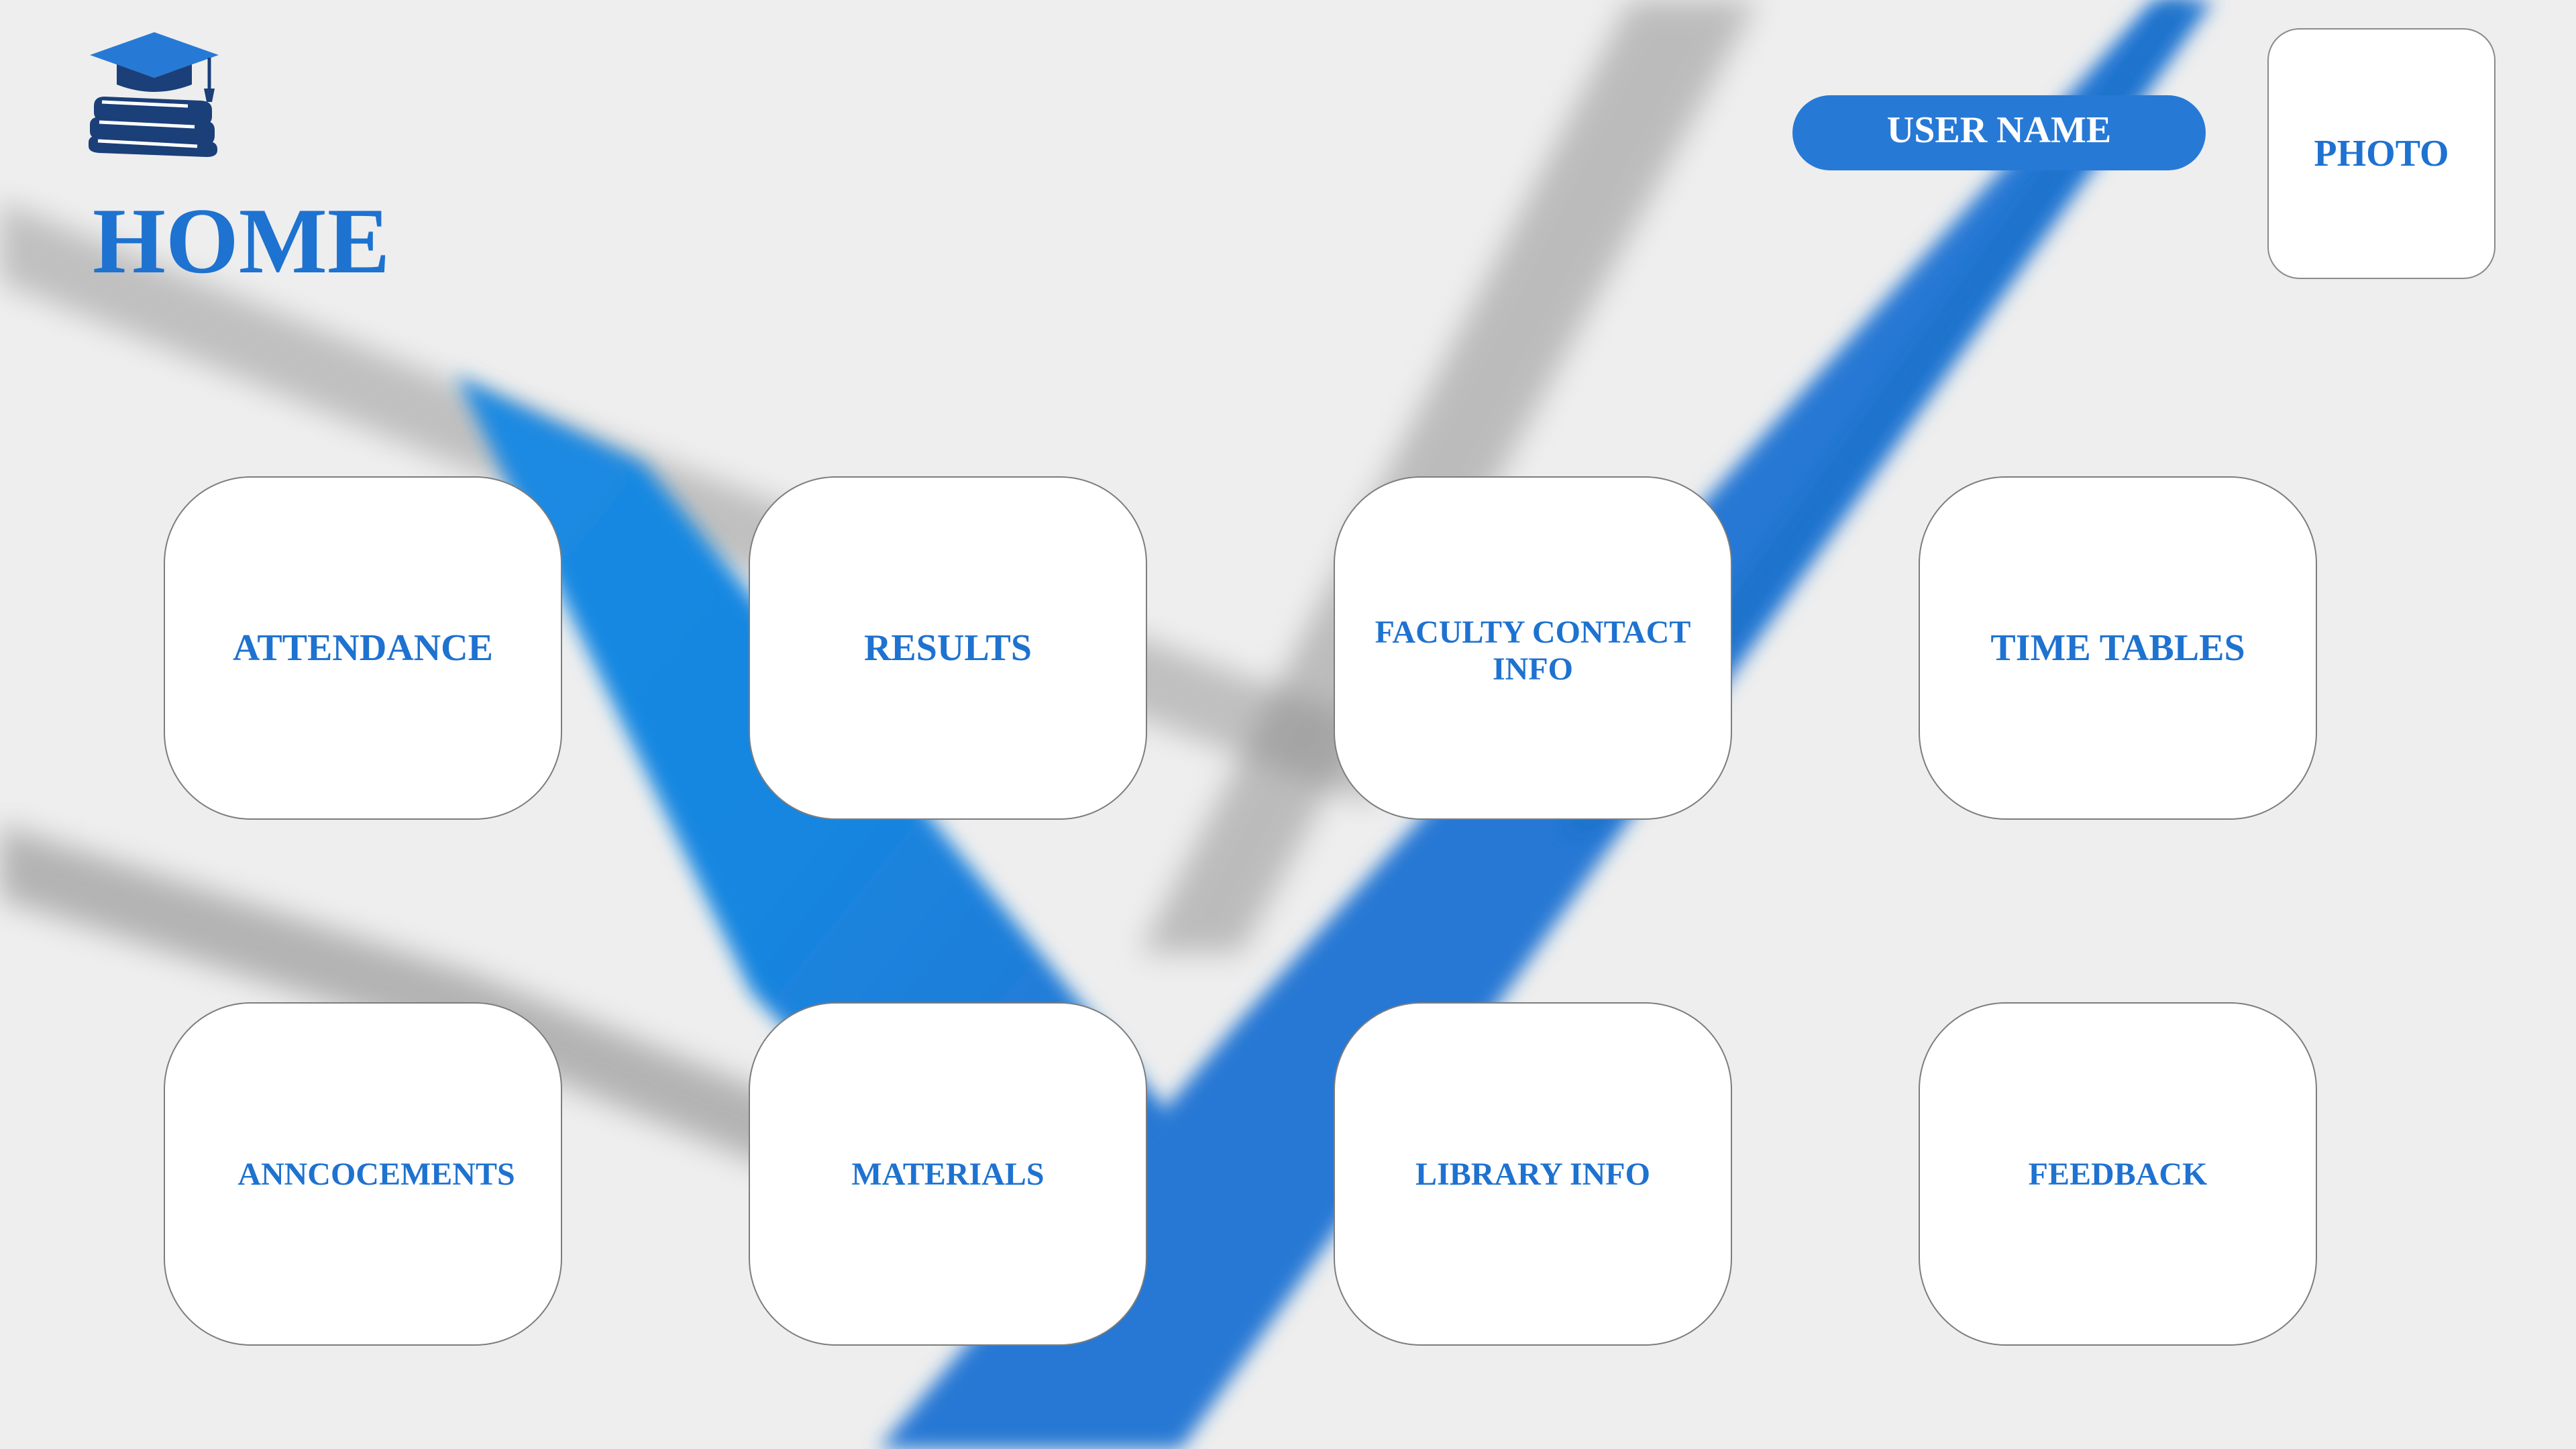 This screenshot has height=1449, width=2576. I want to click on announcements-tile: ANNCOCEMENTS, so click(363, 1174).